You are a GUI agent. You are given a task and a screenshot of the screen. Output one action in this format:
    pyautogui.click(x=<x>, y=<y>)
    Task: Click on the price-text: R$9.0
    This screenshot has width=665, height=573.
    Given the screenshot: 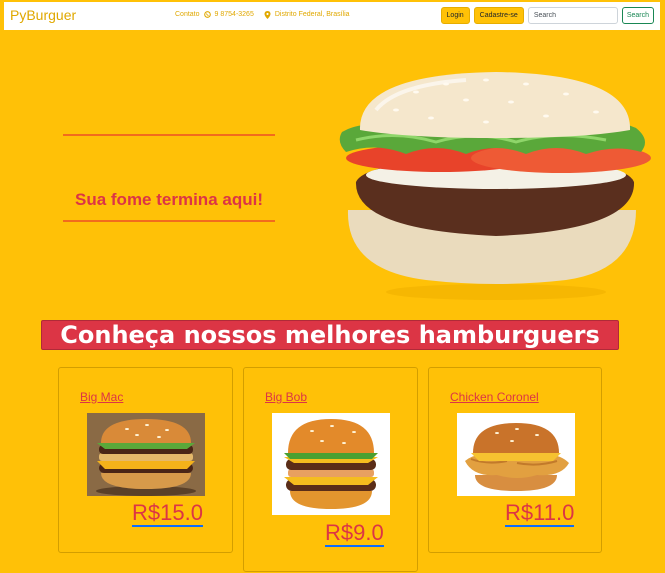 What is the action you would take?
    pyautogui.click(x=354, y=533)
    